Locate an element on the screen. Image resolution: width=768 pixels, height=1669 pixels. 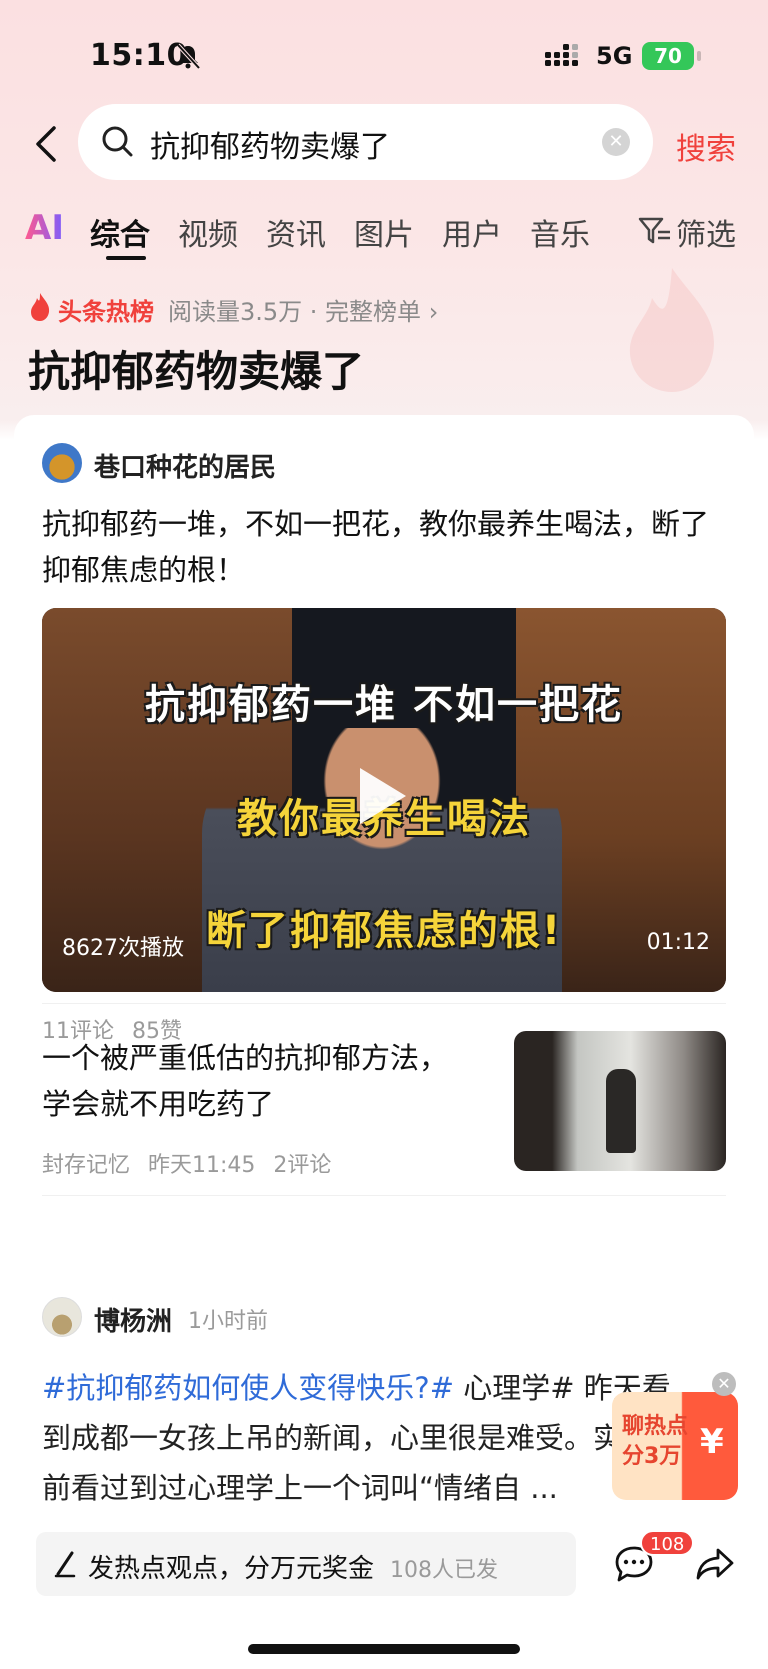
play-count: 8627次播放 is located at coordinates (123, 948).